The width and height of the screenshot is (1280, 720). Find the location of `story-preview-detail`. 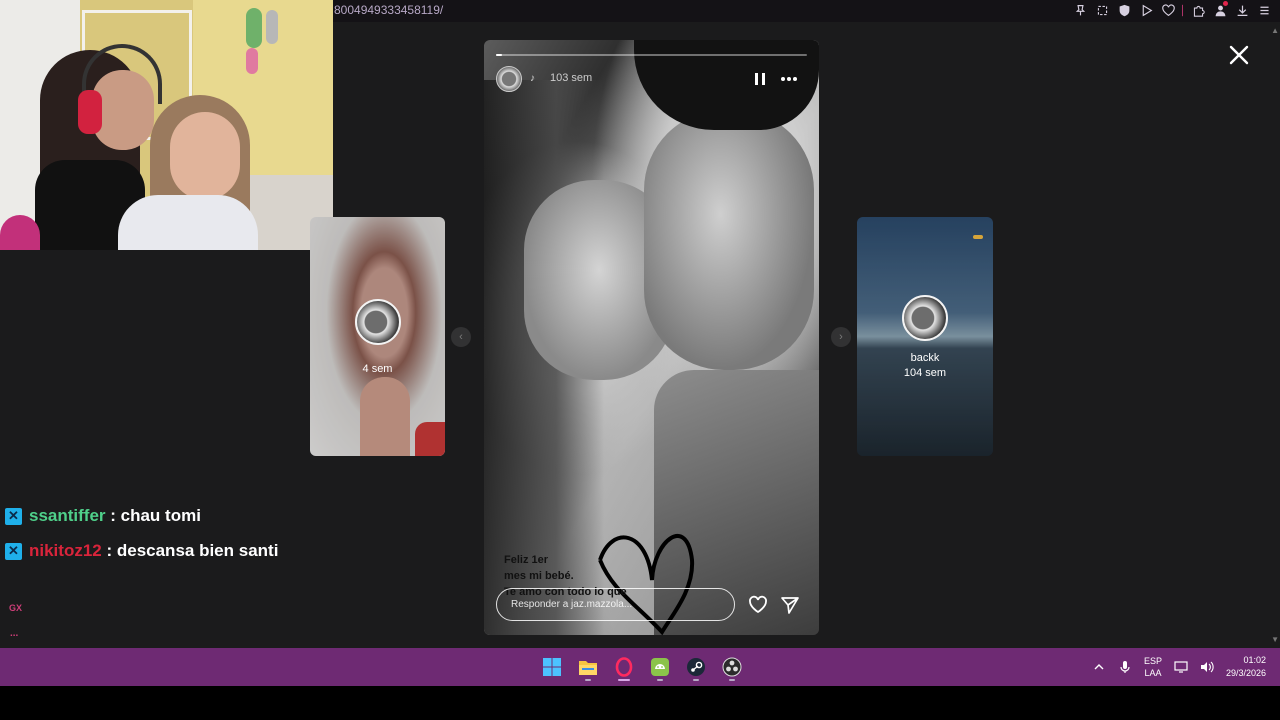

story-preview-detail is located at coordinates (978, 237).